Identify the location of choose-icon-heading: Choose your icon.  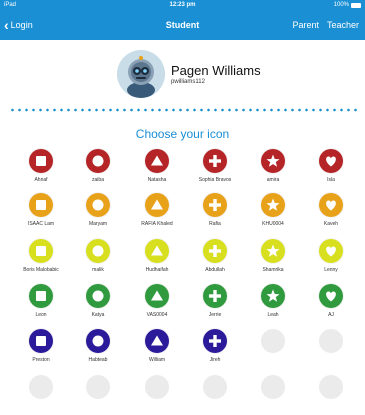
(182, 134).